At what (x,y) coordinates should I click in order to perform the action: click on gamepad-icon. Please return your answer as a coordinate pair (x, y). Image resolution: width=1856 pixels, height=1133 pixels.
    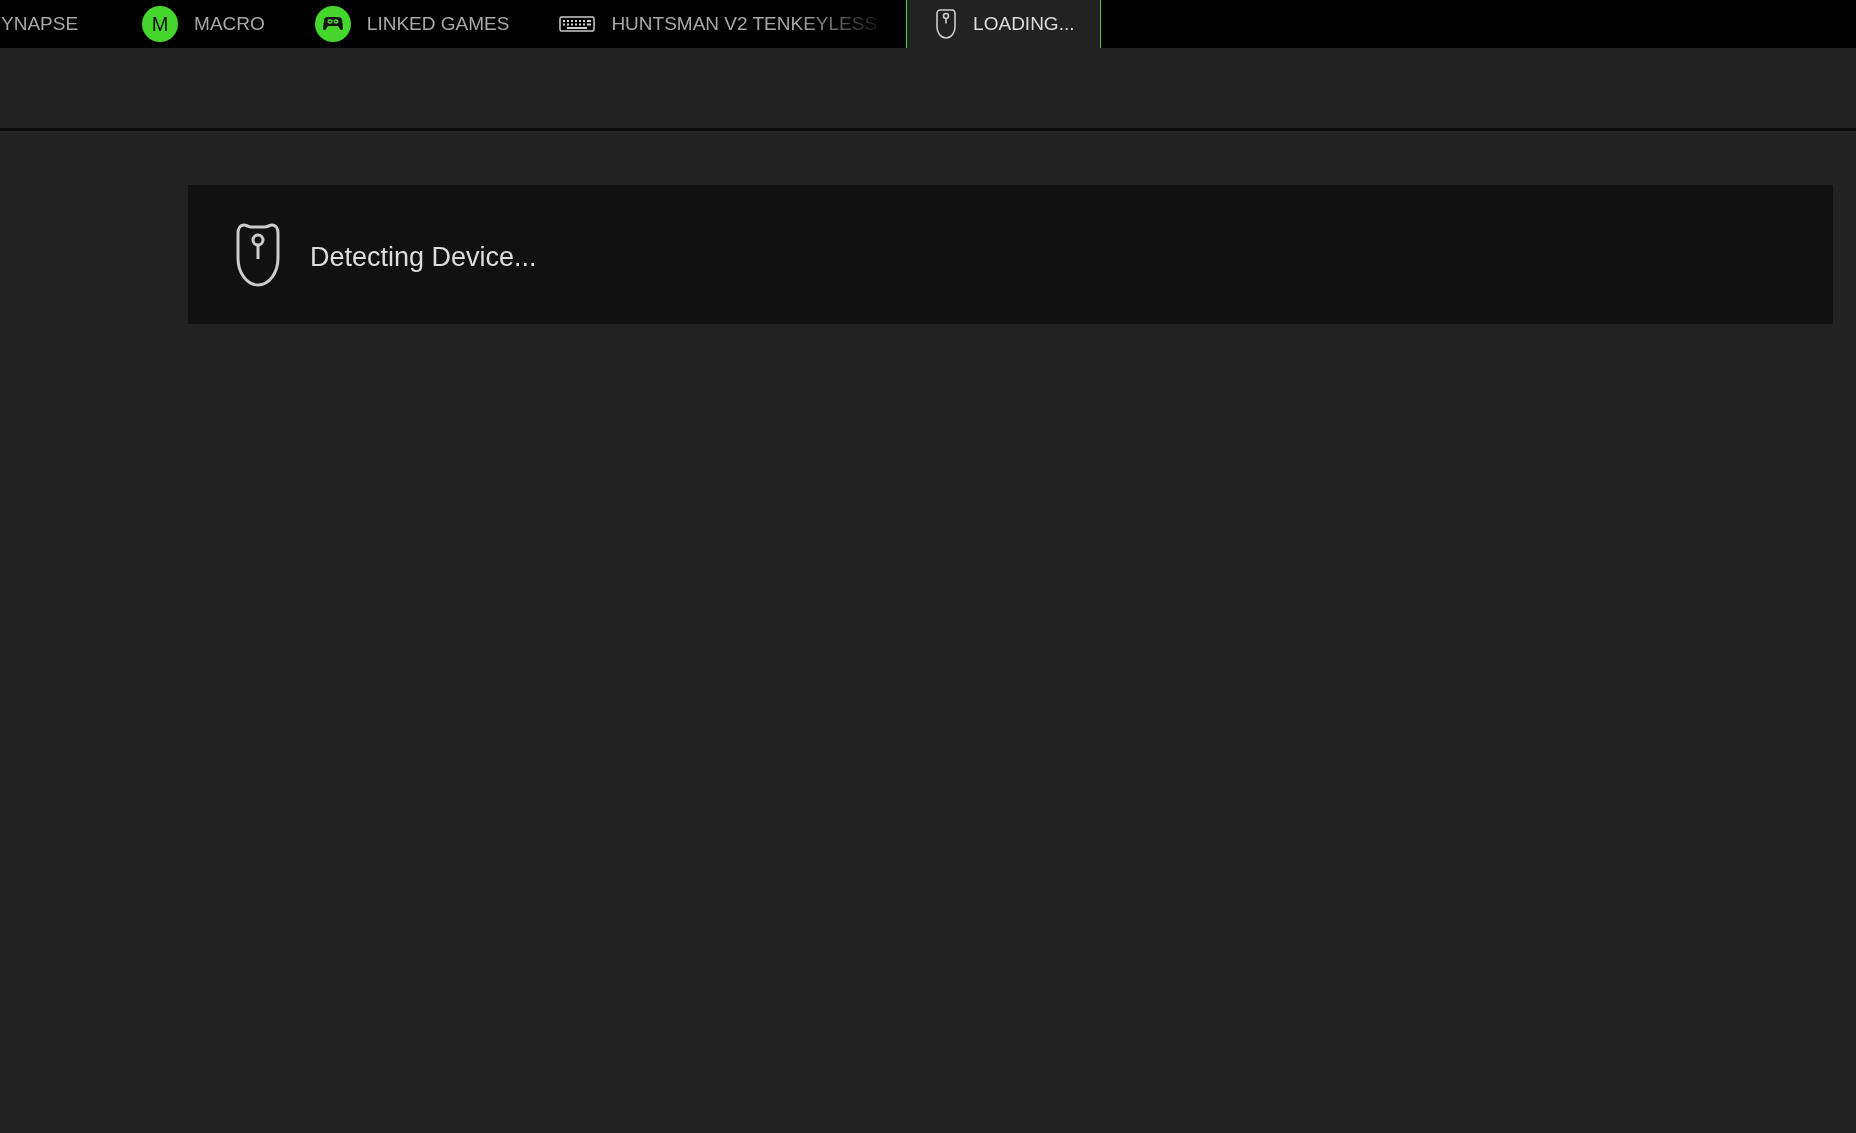
    Looking at the image, I should click on (332, 24).